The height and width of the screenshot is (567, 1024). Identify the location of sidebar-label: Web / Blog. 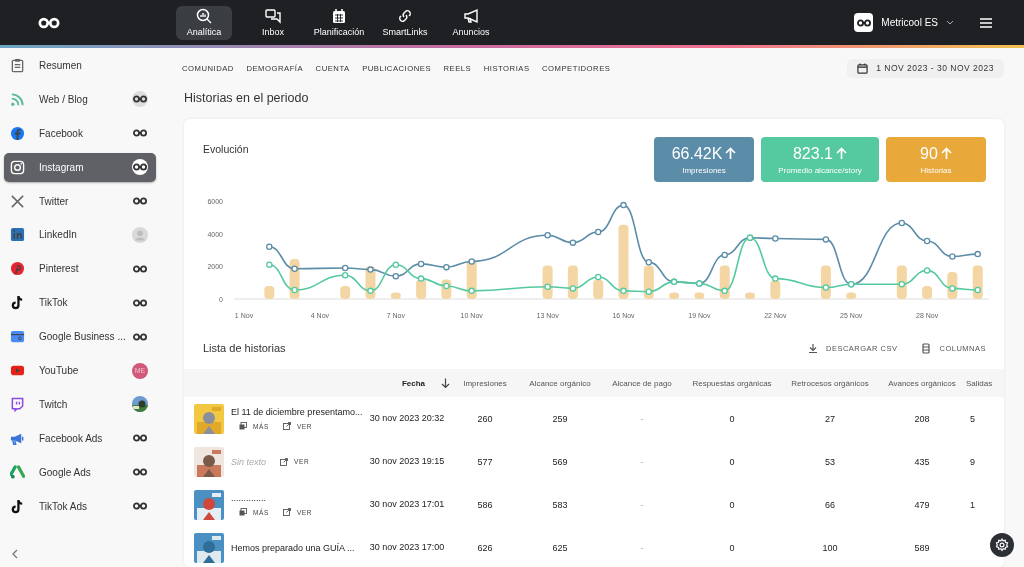
(64, 99).